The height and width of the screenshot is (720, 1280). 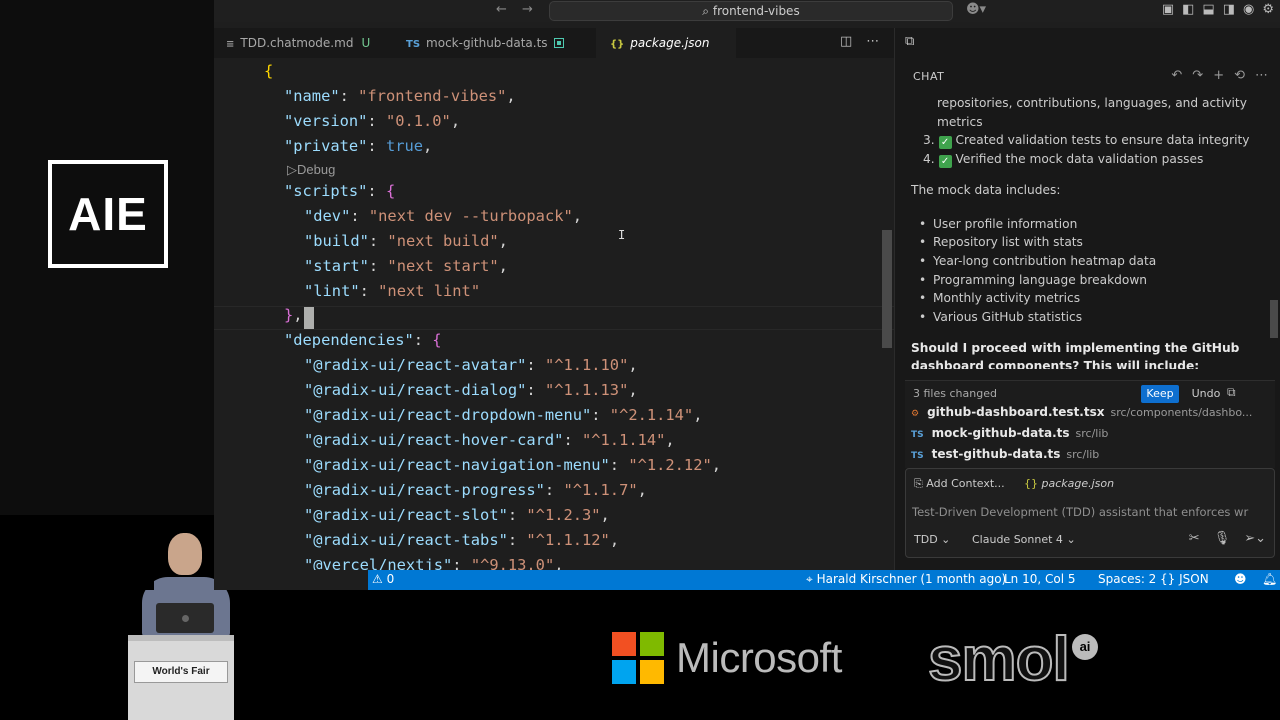 What do you see at coordinates (1240, 579) in the screenshot?
I see `copilot-status-icon: ☻` at bounding box center [1240, 579].